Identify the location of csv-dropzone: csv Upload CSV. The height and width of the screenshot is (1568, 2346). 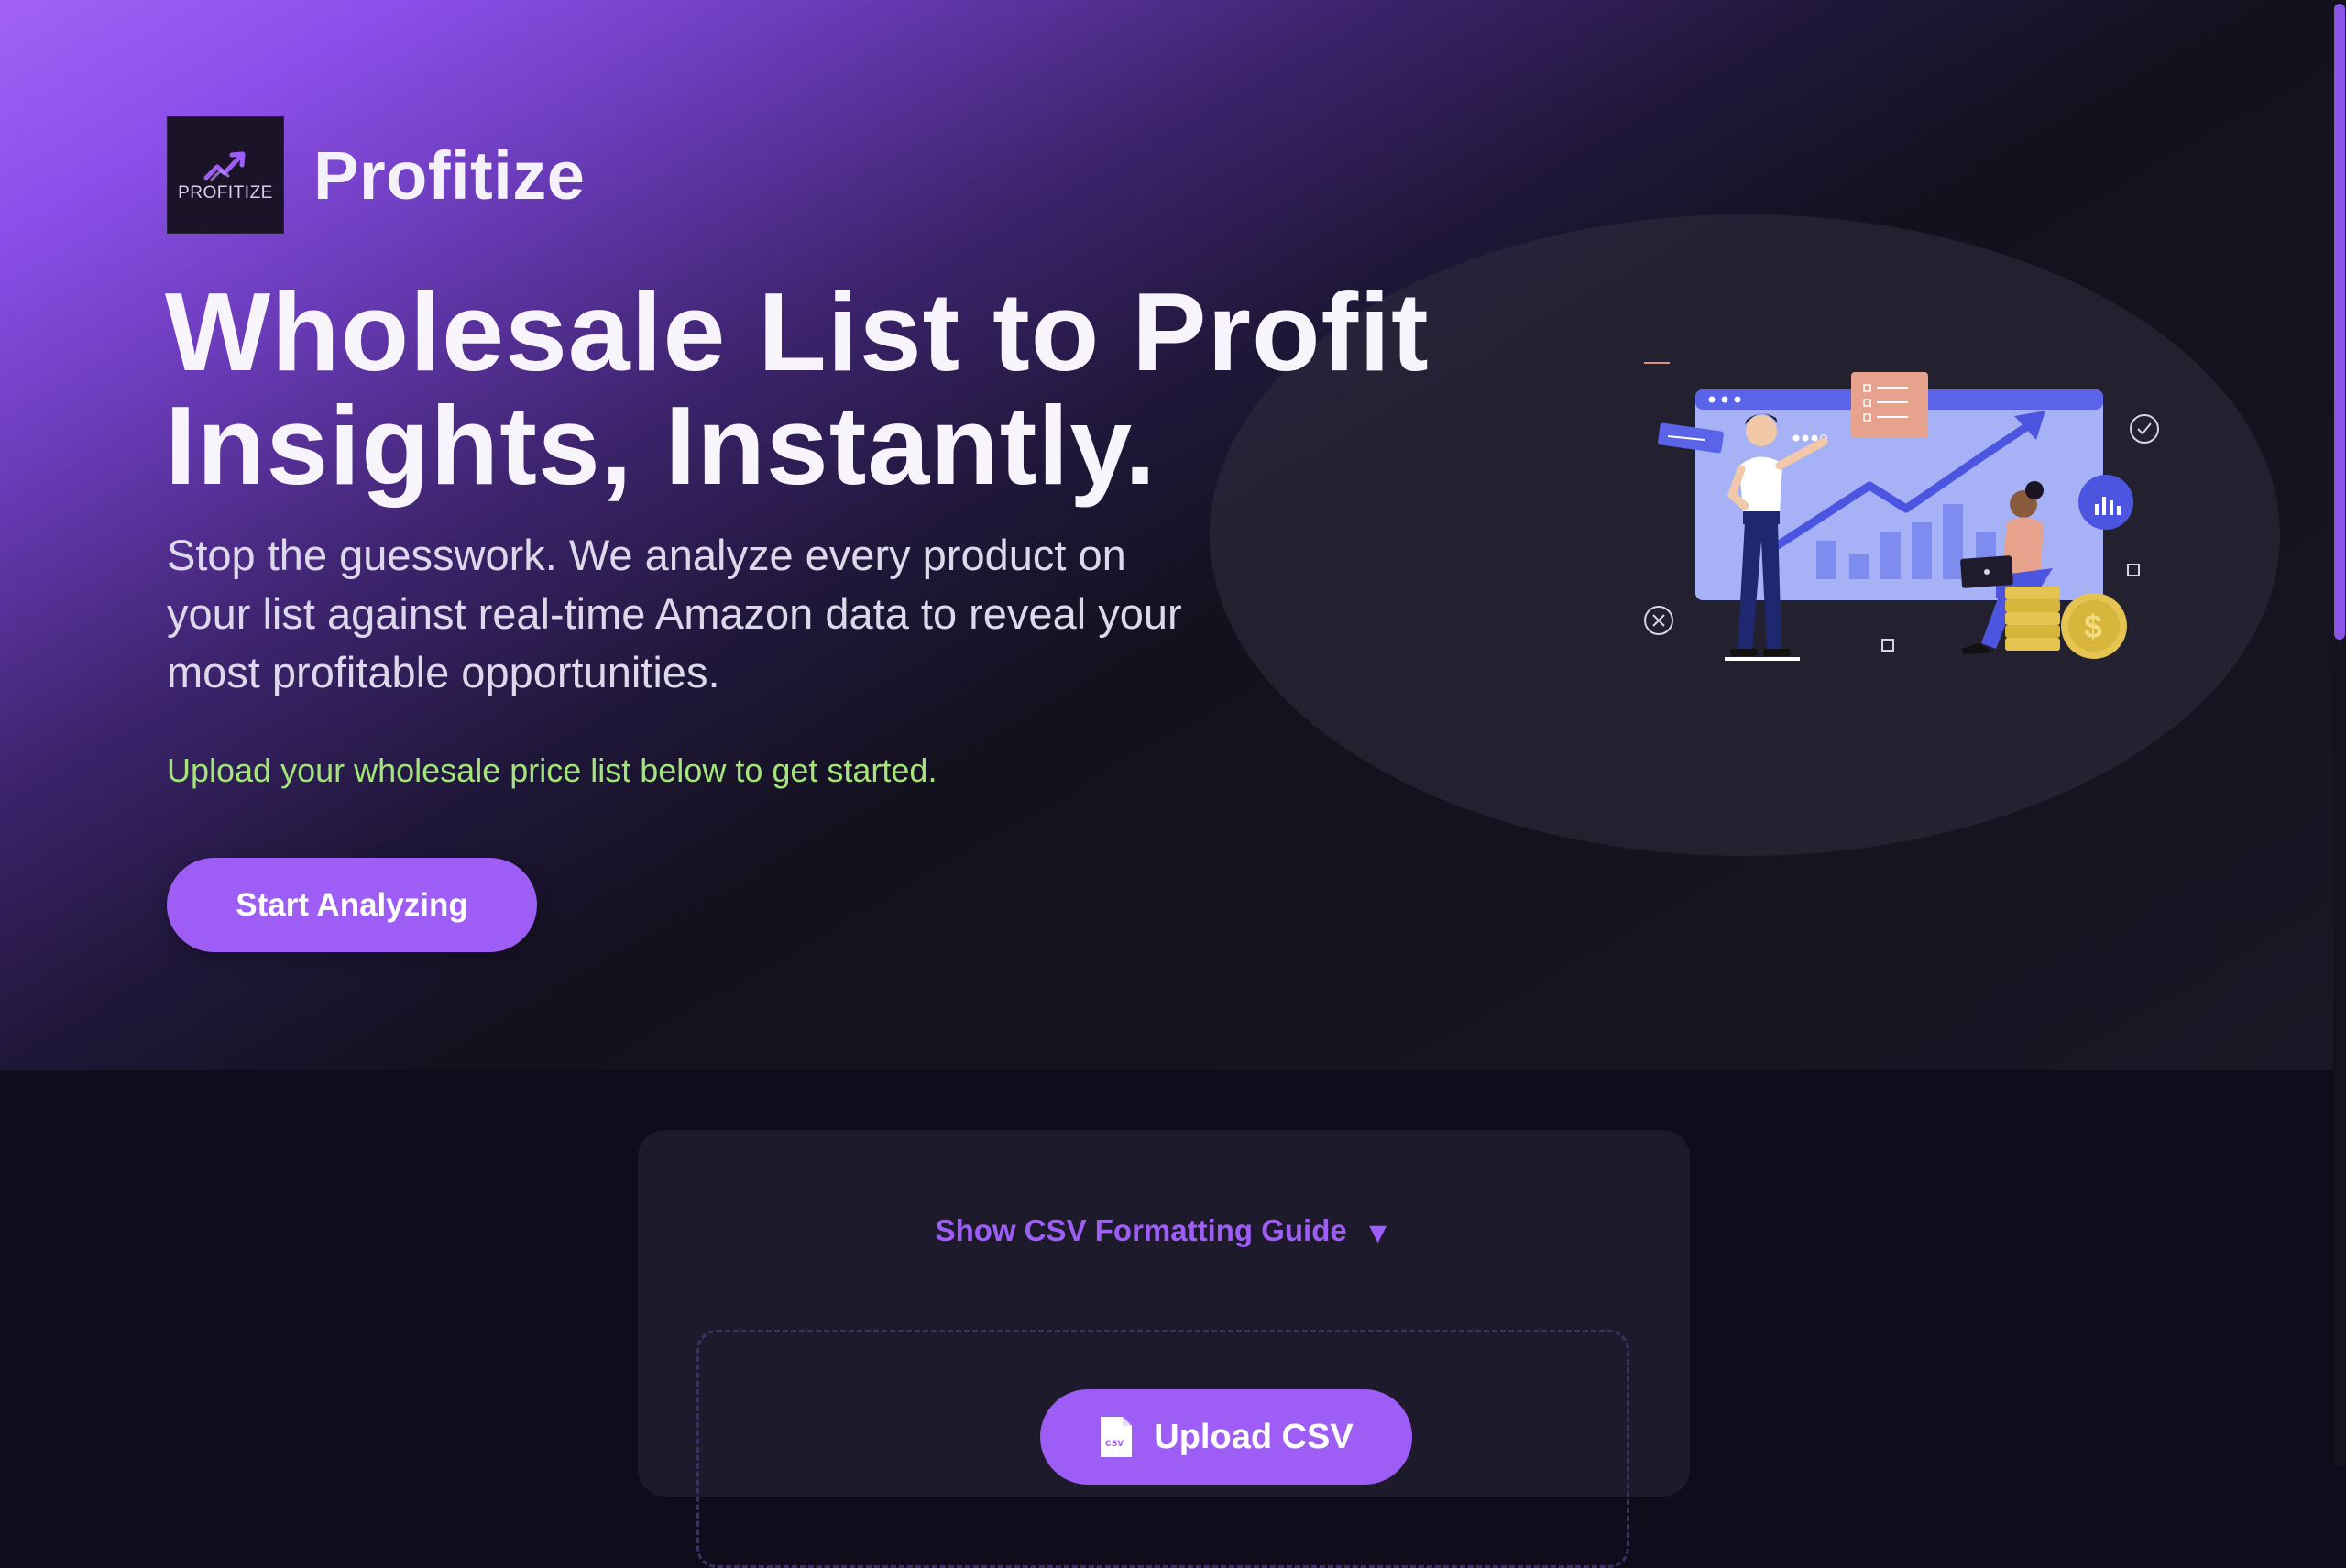
(1162, 1449).